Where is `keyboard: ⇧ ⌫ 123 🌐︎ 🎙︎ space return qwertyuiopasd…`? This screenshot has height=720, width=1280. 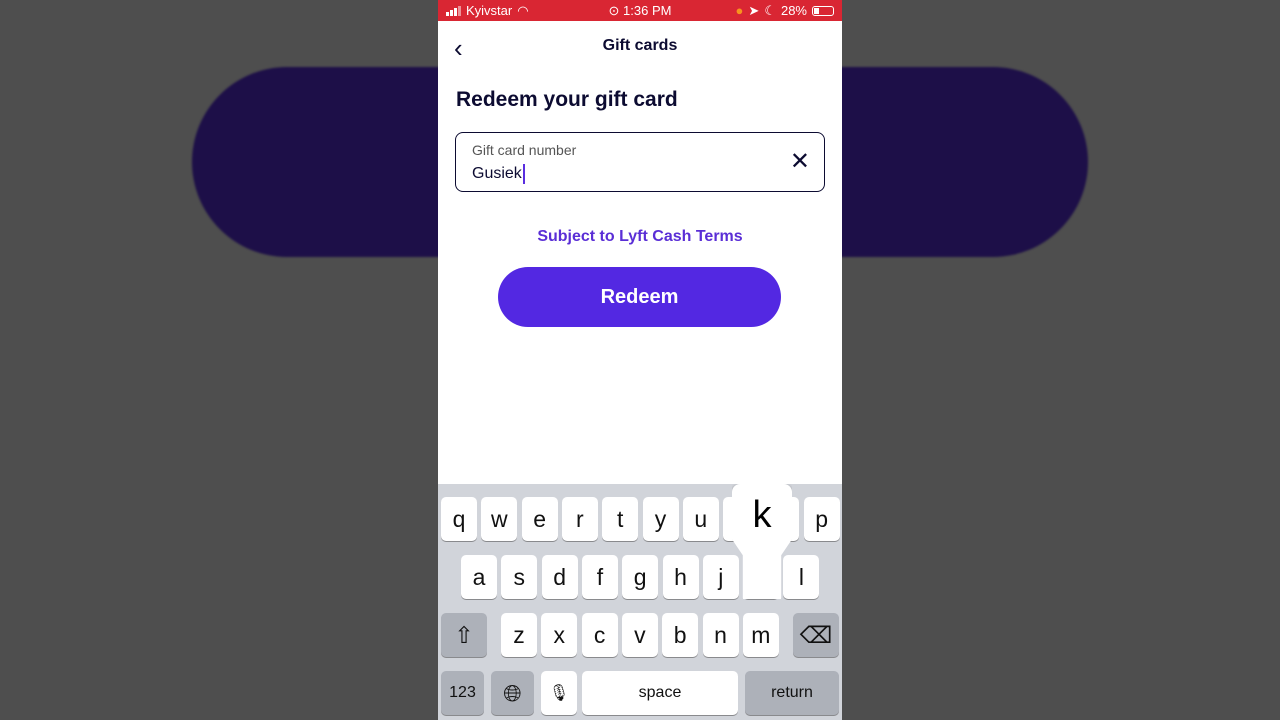
keyboard: ⇧ ⌫ 123 🌐︎ 🎙︎ space return qwertyuiopasd… is located at coordinates (640, 602).